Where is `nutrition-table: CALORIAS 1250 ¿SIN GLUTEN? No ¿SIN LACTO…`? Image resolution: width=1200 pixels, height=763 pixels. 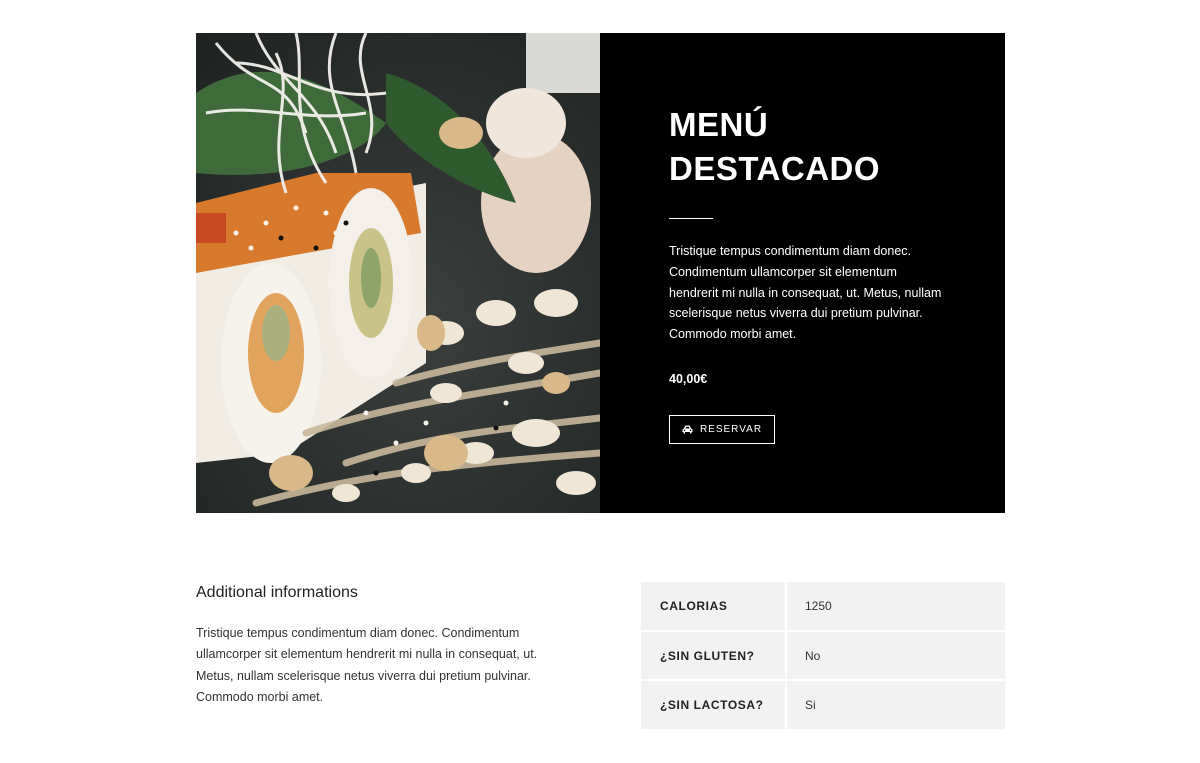
nutrition-table: CALORIAS 1250 ¿SIN GLUTEN? No ¿SIN LACTO… is located at coordinates (823, 655).